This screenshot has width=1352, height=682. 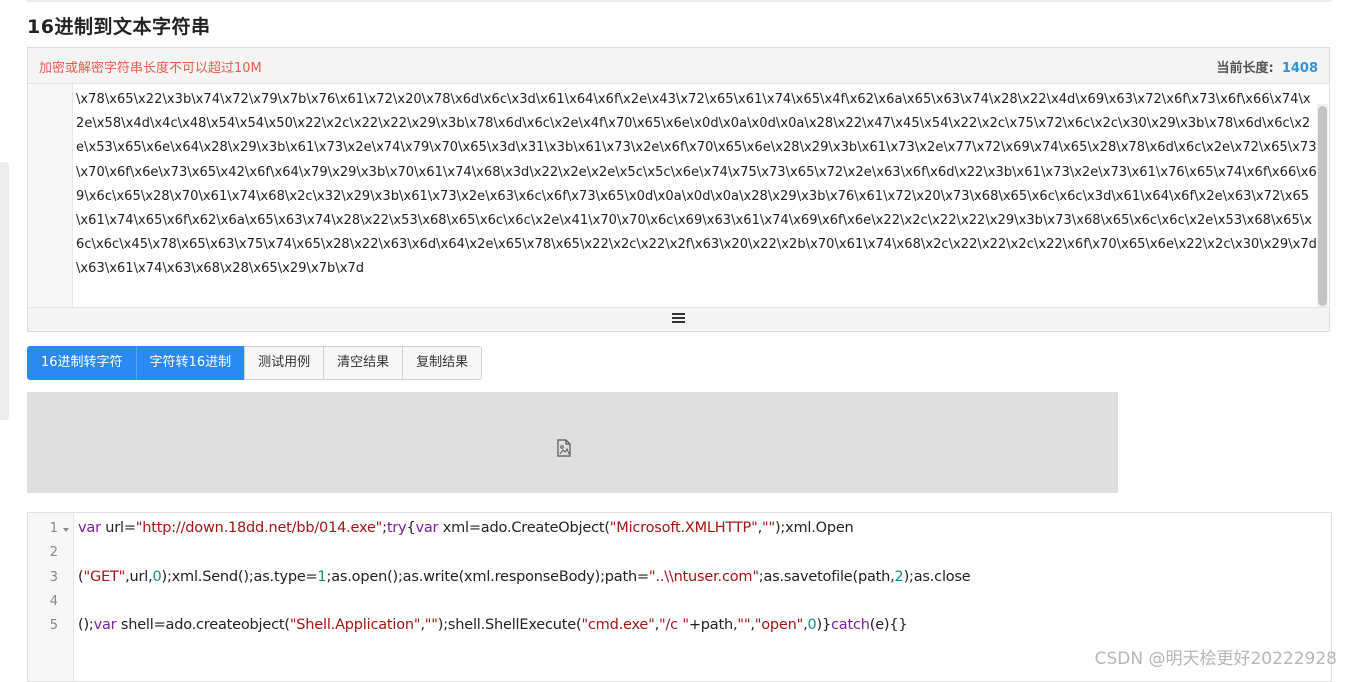 I want to click on code-token: (e){}, so click(x=888, y=625).